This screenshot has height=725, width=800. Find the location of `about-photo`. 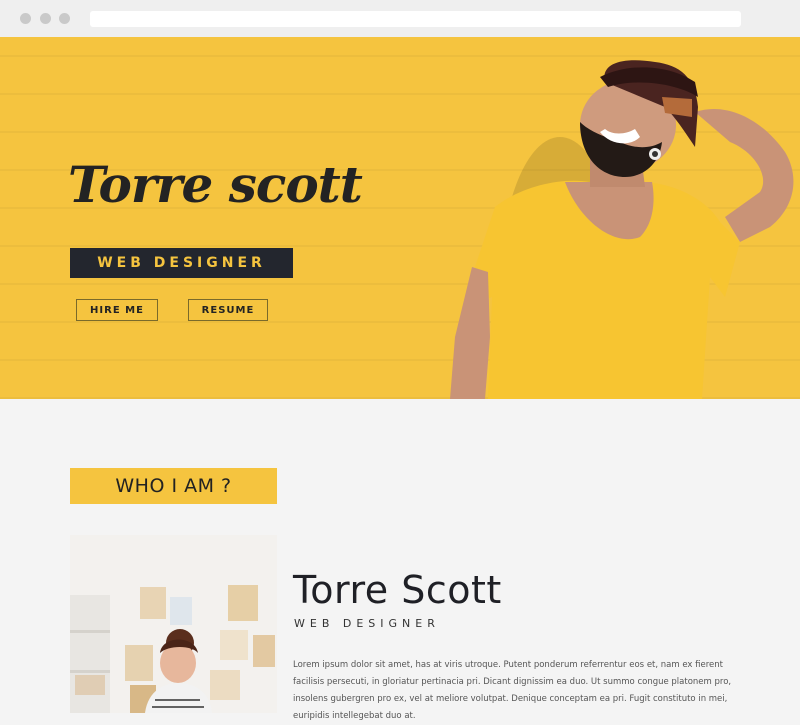

about-photo is located at coordinates (173, 624).